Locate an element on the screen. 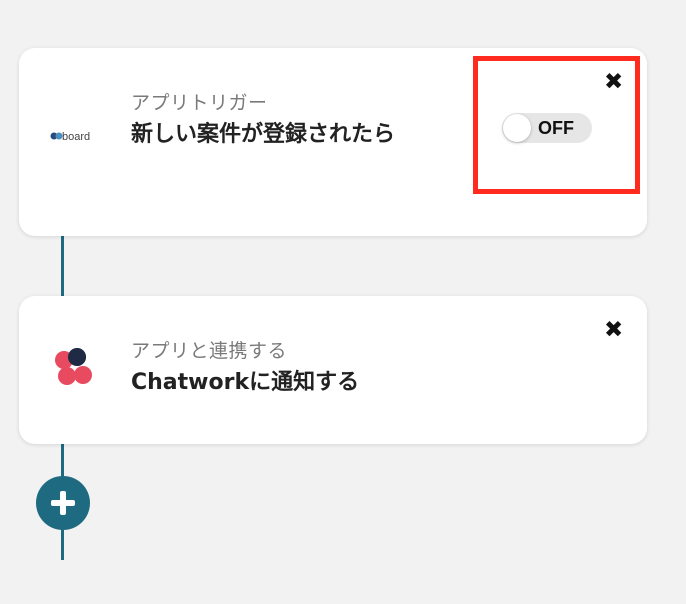  trigger-step-title: 新しい案件が登録されたら is located at coordinates (263, 134).